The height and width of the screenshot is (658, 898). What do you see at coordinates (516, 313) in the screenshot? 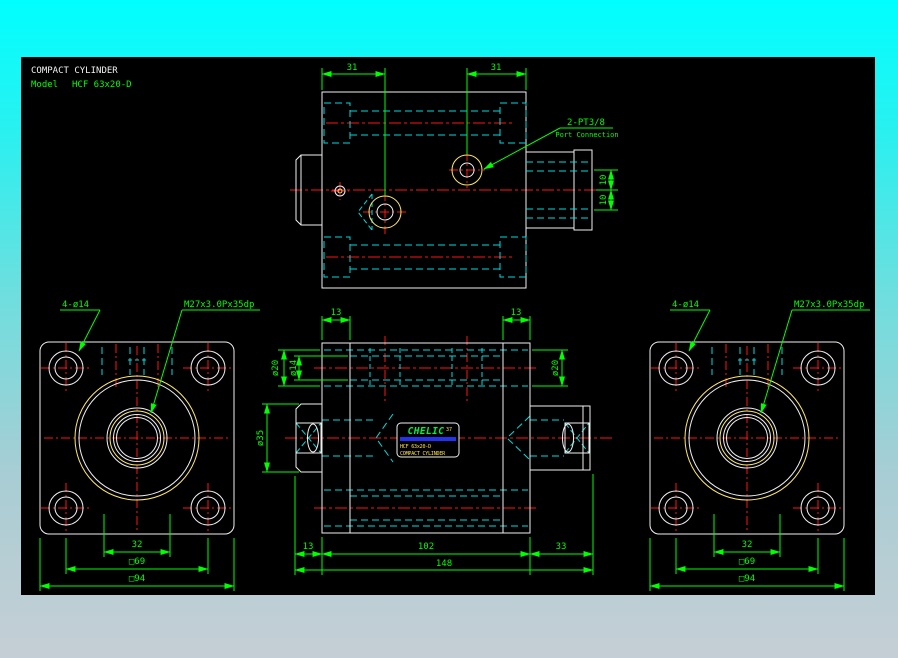
I see `dim-13-top-right: 13` at bounding box center [516, 313].